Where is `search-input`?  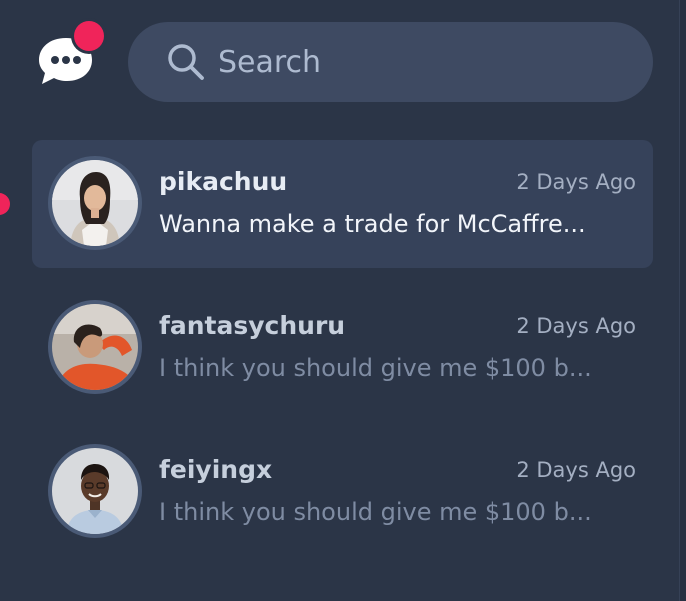
search-input is located at coordinates (418, 62).